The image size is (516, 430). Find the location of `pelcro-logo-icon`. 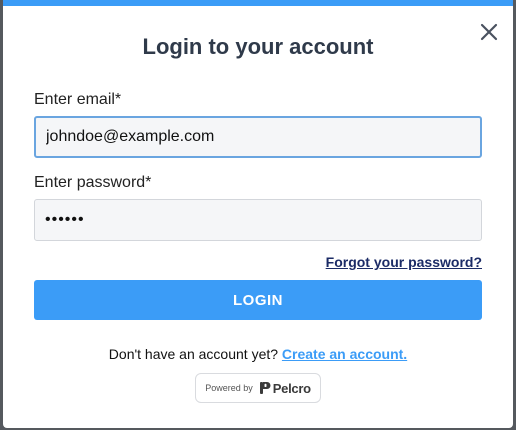

pelcro-logo-icon is located at coordinates (265, 388).